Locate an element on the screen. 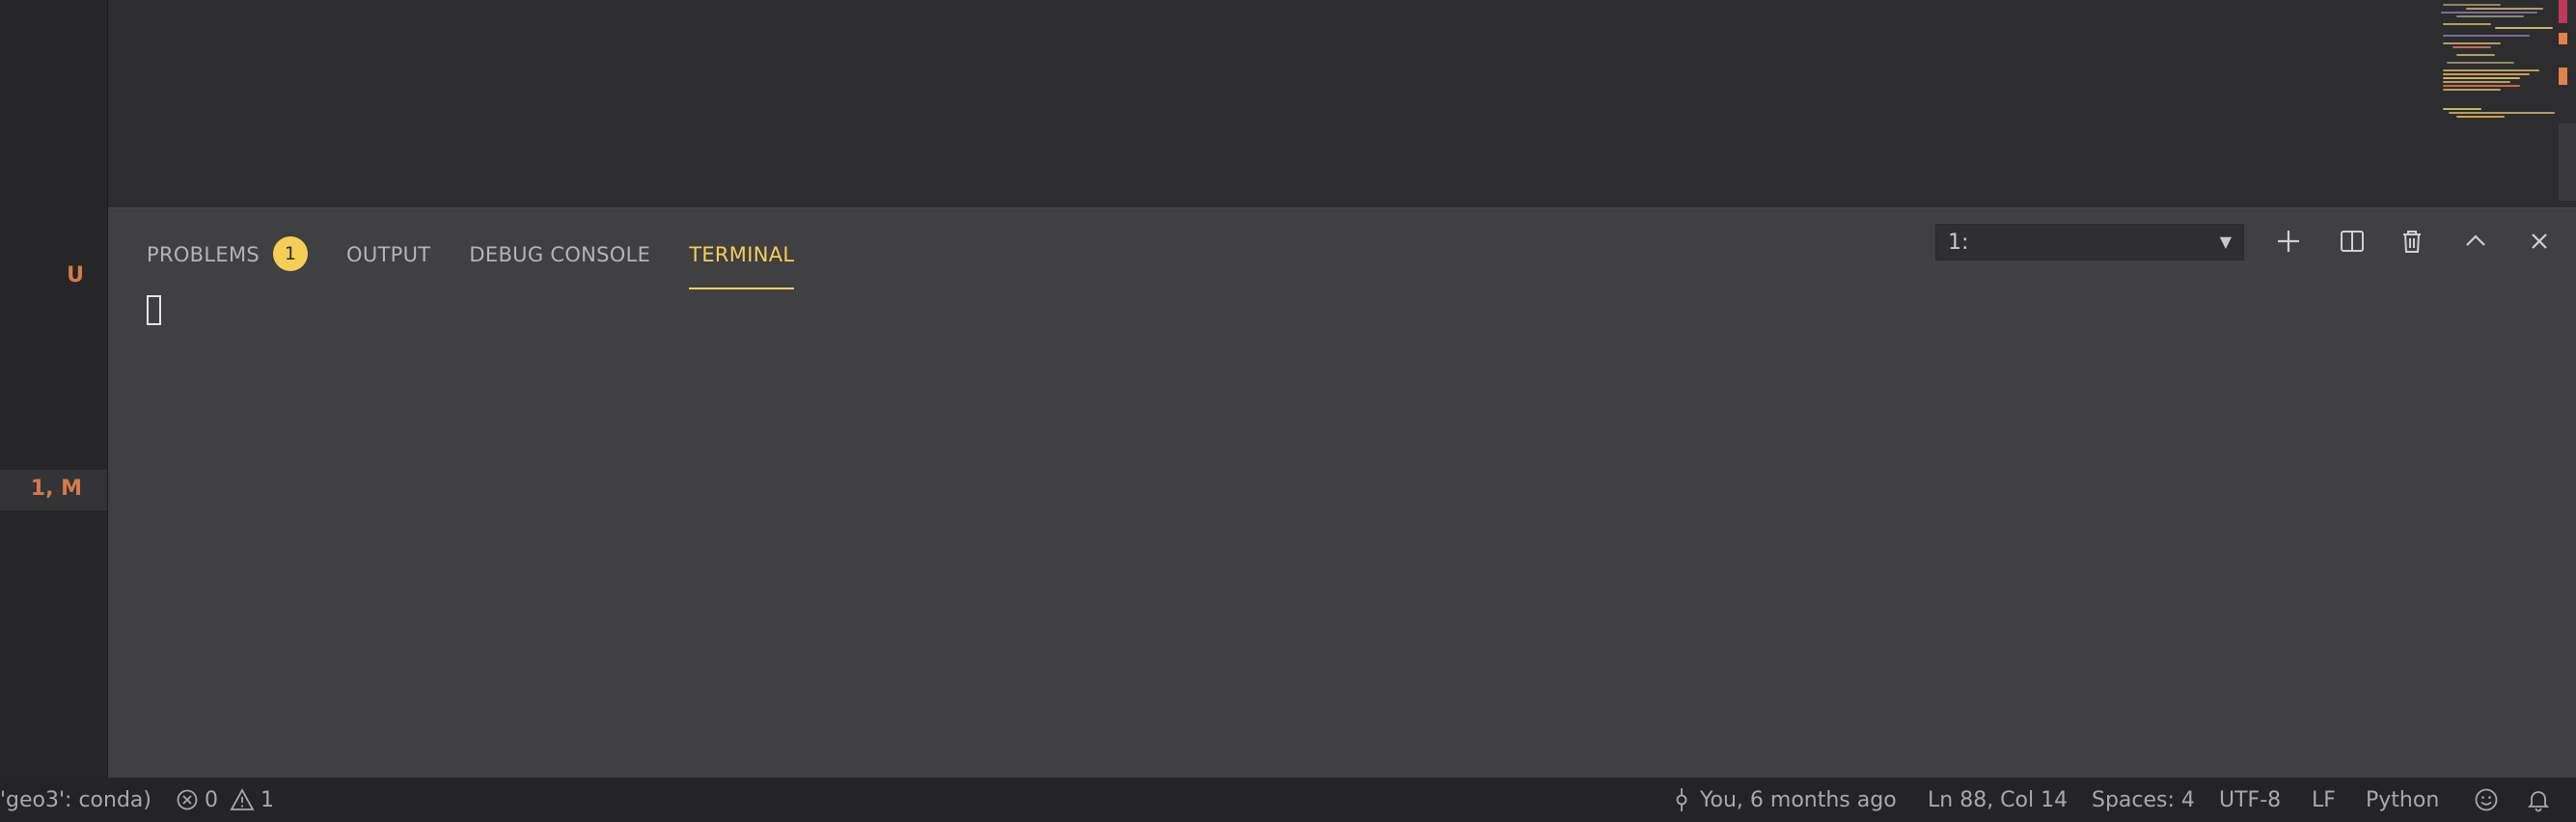  error-icon is located at coordinates (187, 800).